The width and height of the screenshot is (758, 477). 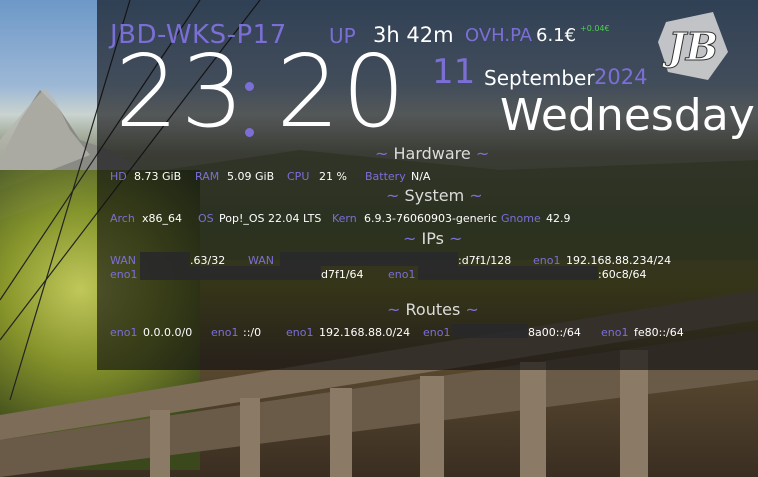 I want to click on eno1-ipv6-temp-label: eno1, so click(x=402, y=274).